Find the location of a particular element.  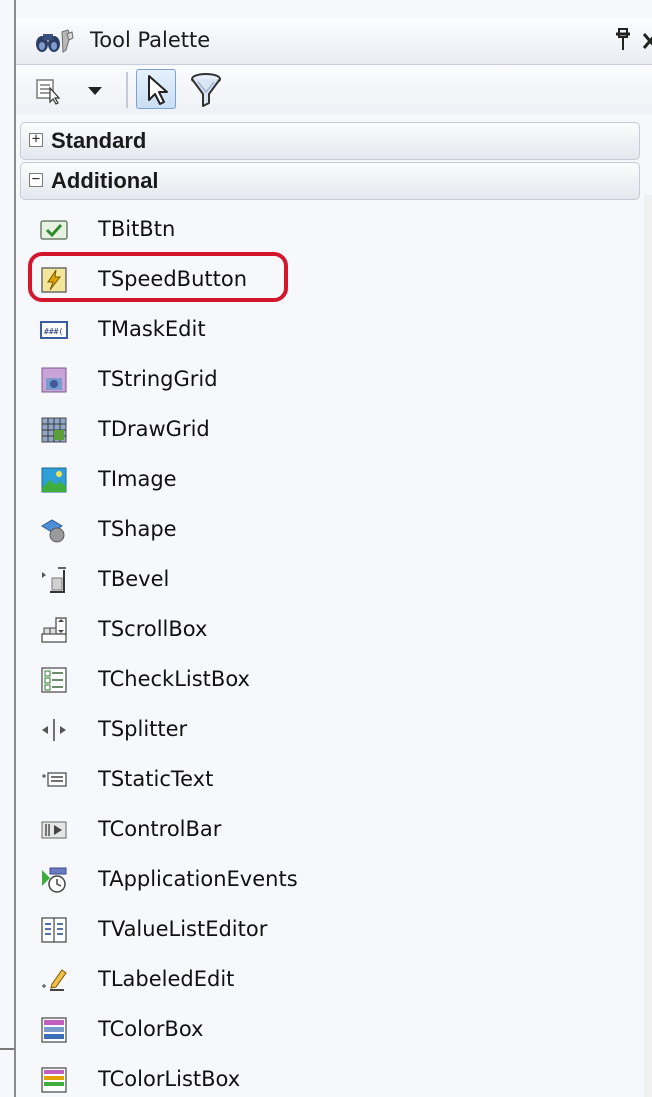

scrollbox-icon is located at coordinates (54, 630).